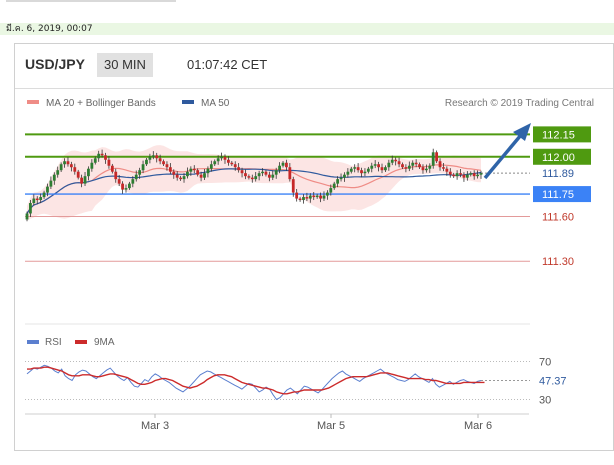 The image size is (614, 465). I want to click on rsi-level-label-30: 30, so click(545, 401).